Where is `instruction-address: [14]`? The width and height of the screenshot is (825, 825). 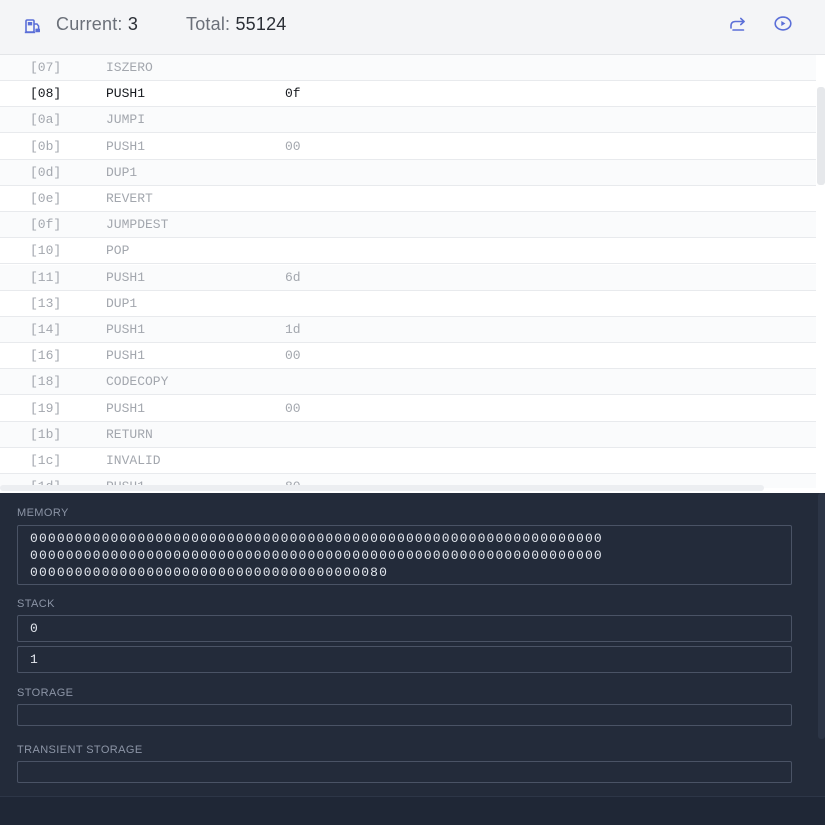 instruction-address: [14] is located at coordinates (46, 329).